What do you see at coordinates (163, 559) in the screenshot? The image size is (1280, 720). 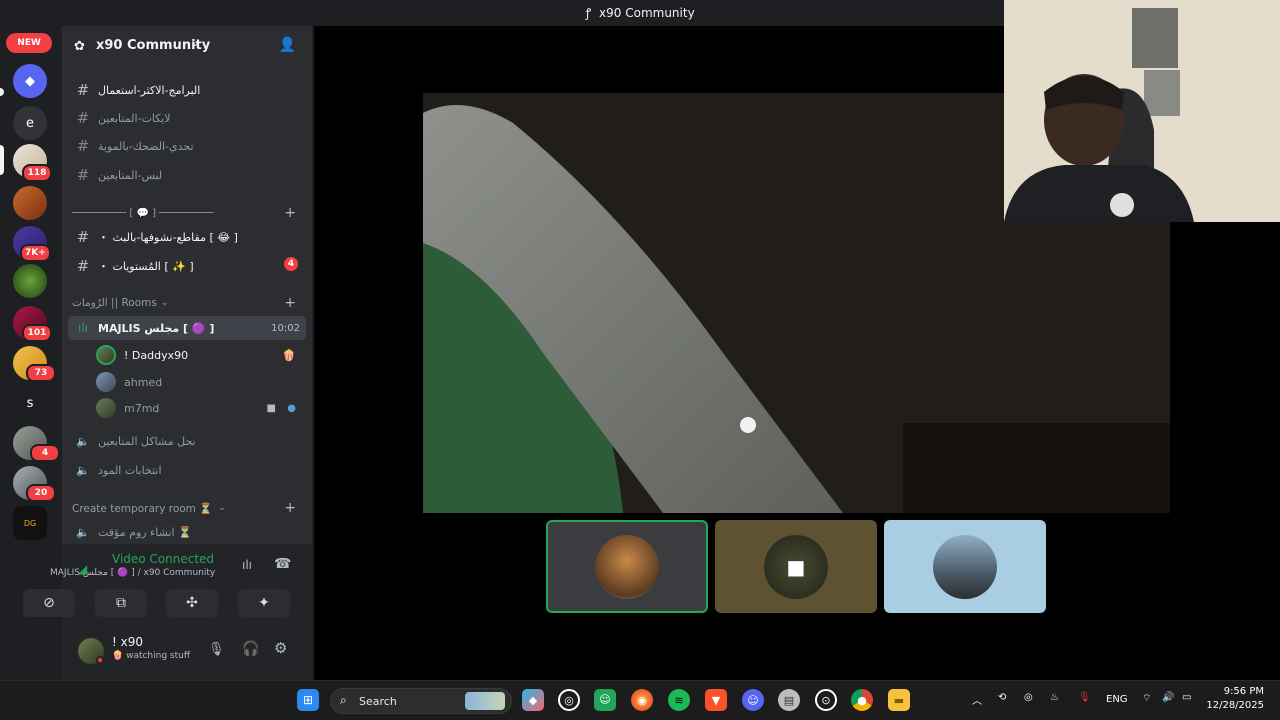 I see `voice-status: Video Connected` at bounding box center [163, 559].